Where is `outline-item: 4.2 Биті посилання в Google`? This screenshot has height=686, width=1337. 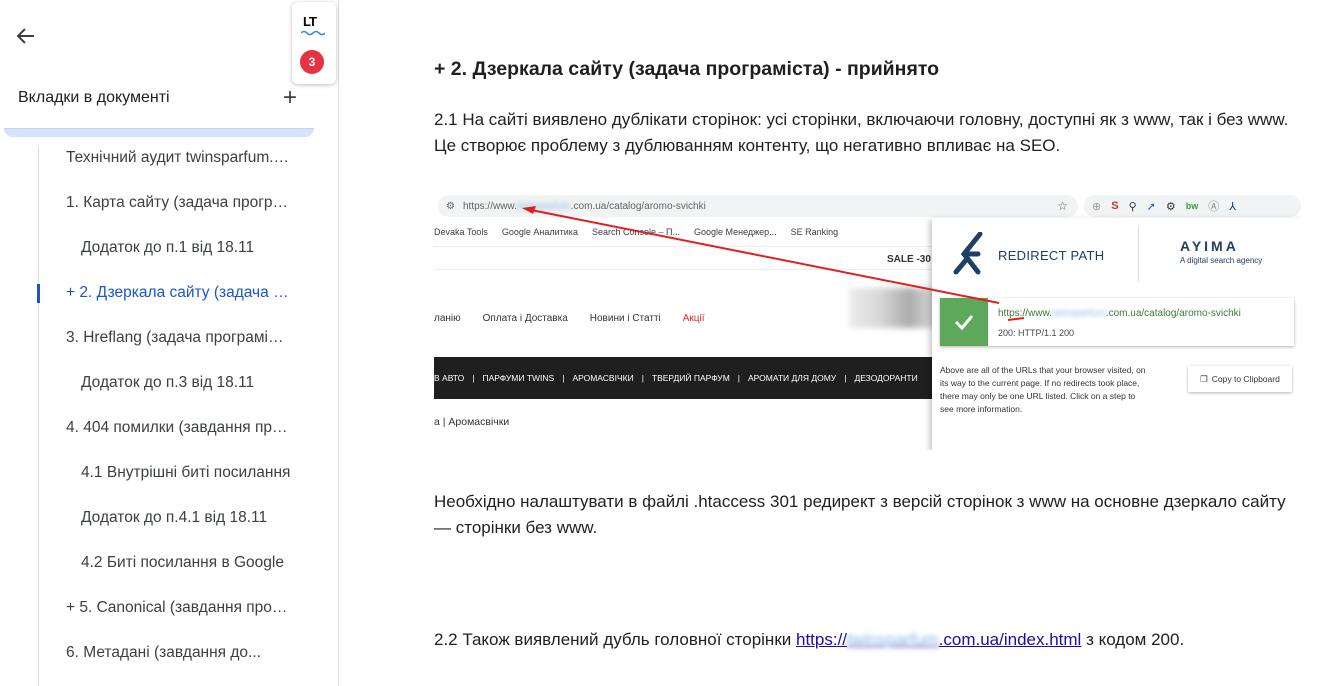 outline-item: 4.2 Биті посилання в Google is located at coordinates (186, 566).